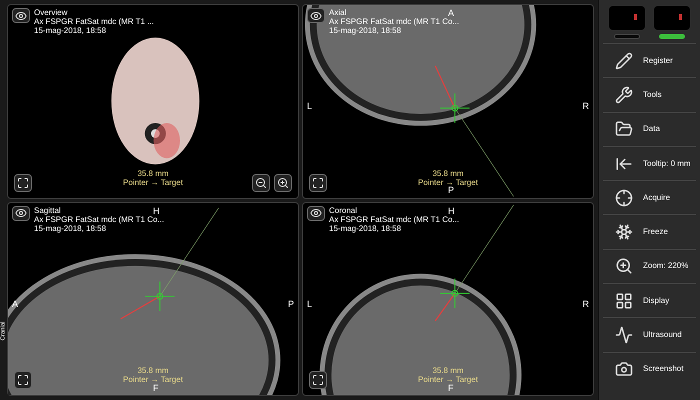 The height and width of the screenshot is (400, 700). What do you see at coordinates (649, 369) in the screenshot?
I see `menu-item: Screenshot` at bounding box center [649, 369].